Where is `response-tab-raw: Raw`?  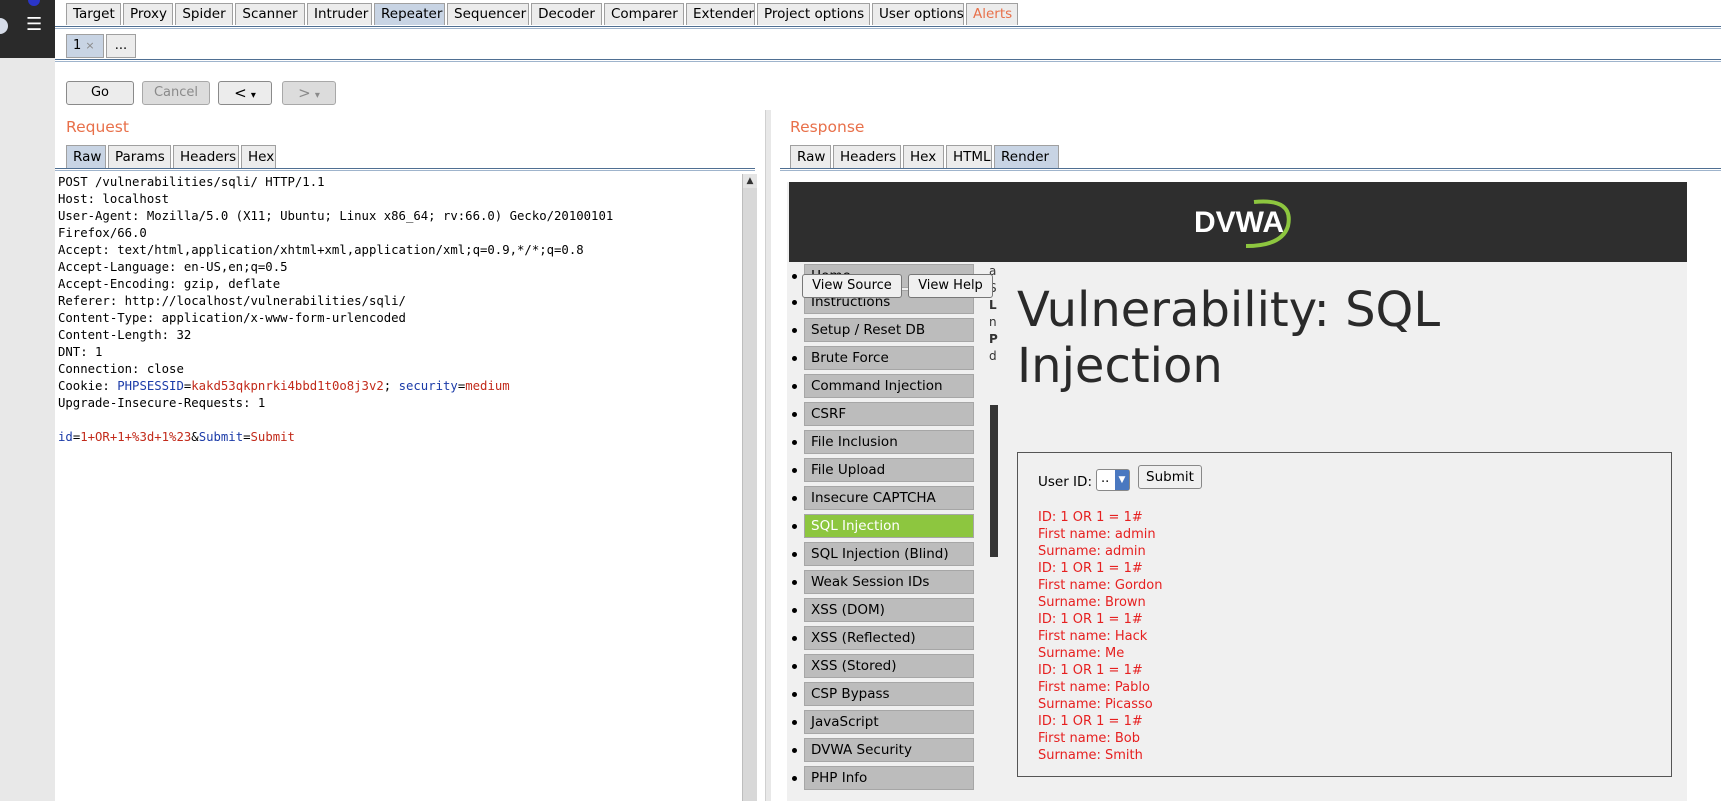
response-tab-raw: Raw is located at coordinates (810, 156).